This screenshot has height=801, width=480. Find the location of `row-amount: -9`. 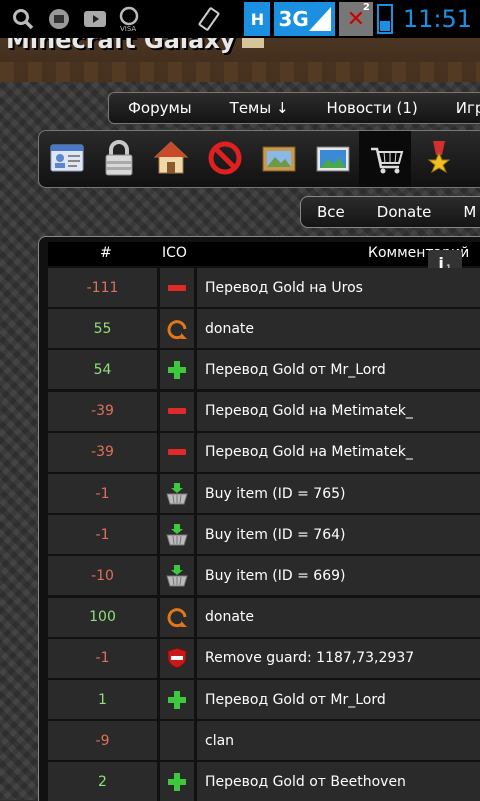

row-amount: -9 is located at coordinates (102, 741).